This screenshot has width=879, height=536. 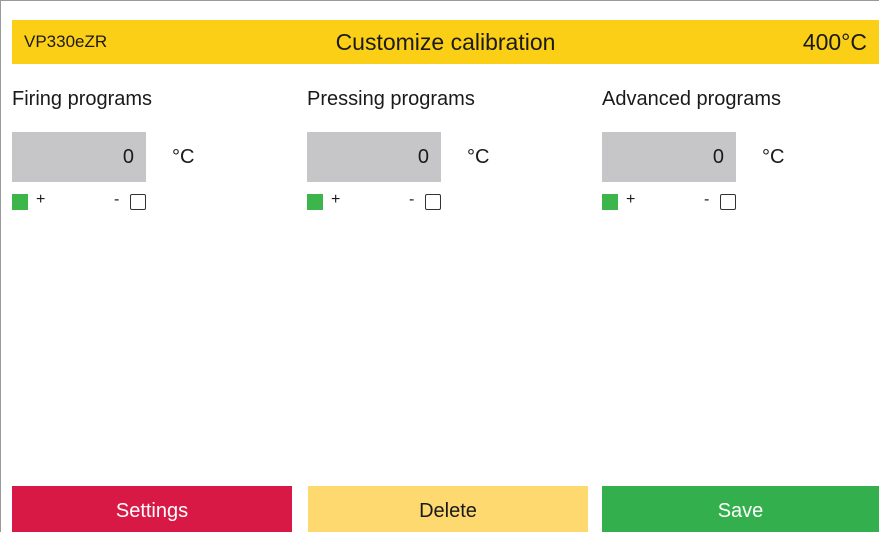 I want to click on firing-minus-label: -, so click(x=116, y=200).